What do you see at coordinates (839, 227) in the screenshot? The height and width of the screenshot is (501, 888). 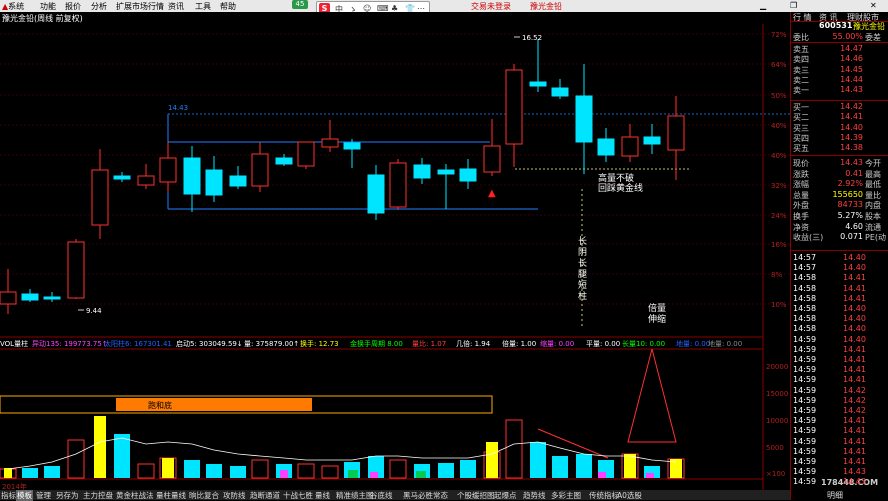 I see `stat-row: 净资 4.60 流通` at bounding box center [839, 227].